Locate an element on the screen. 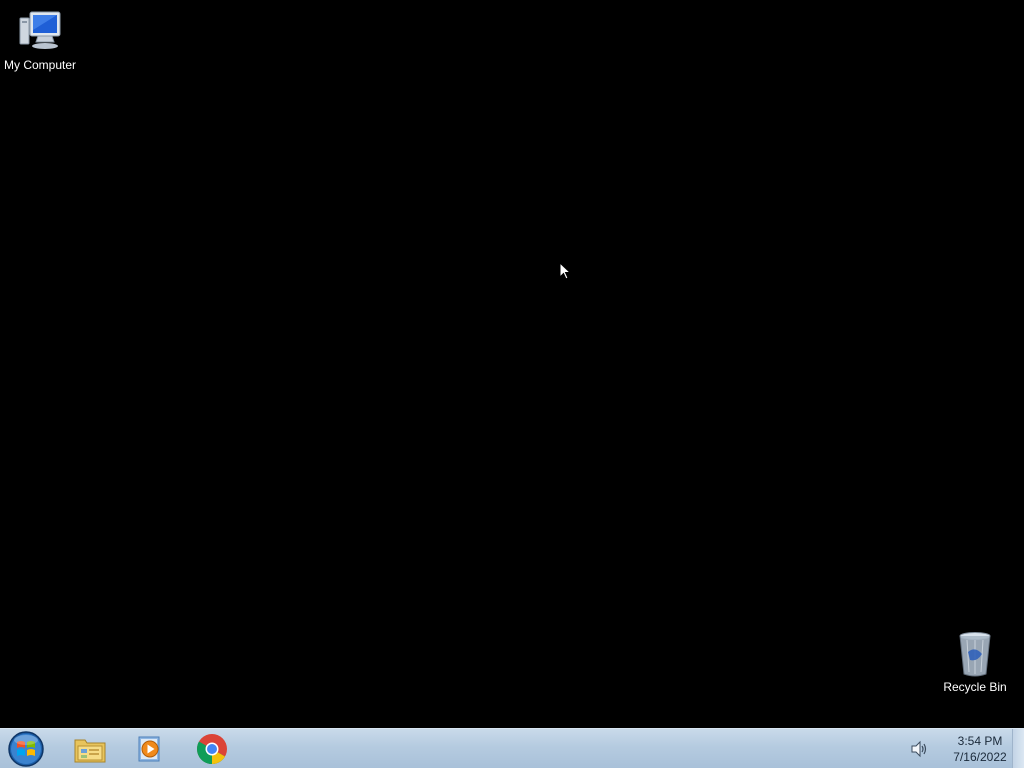  recycle-bin-icon is located at coordinates (975, 654).